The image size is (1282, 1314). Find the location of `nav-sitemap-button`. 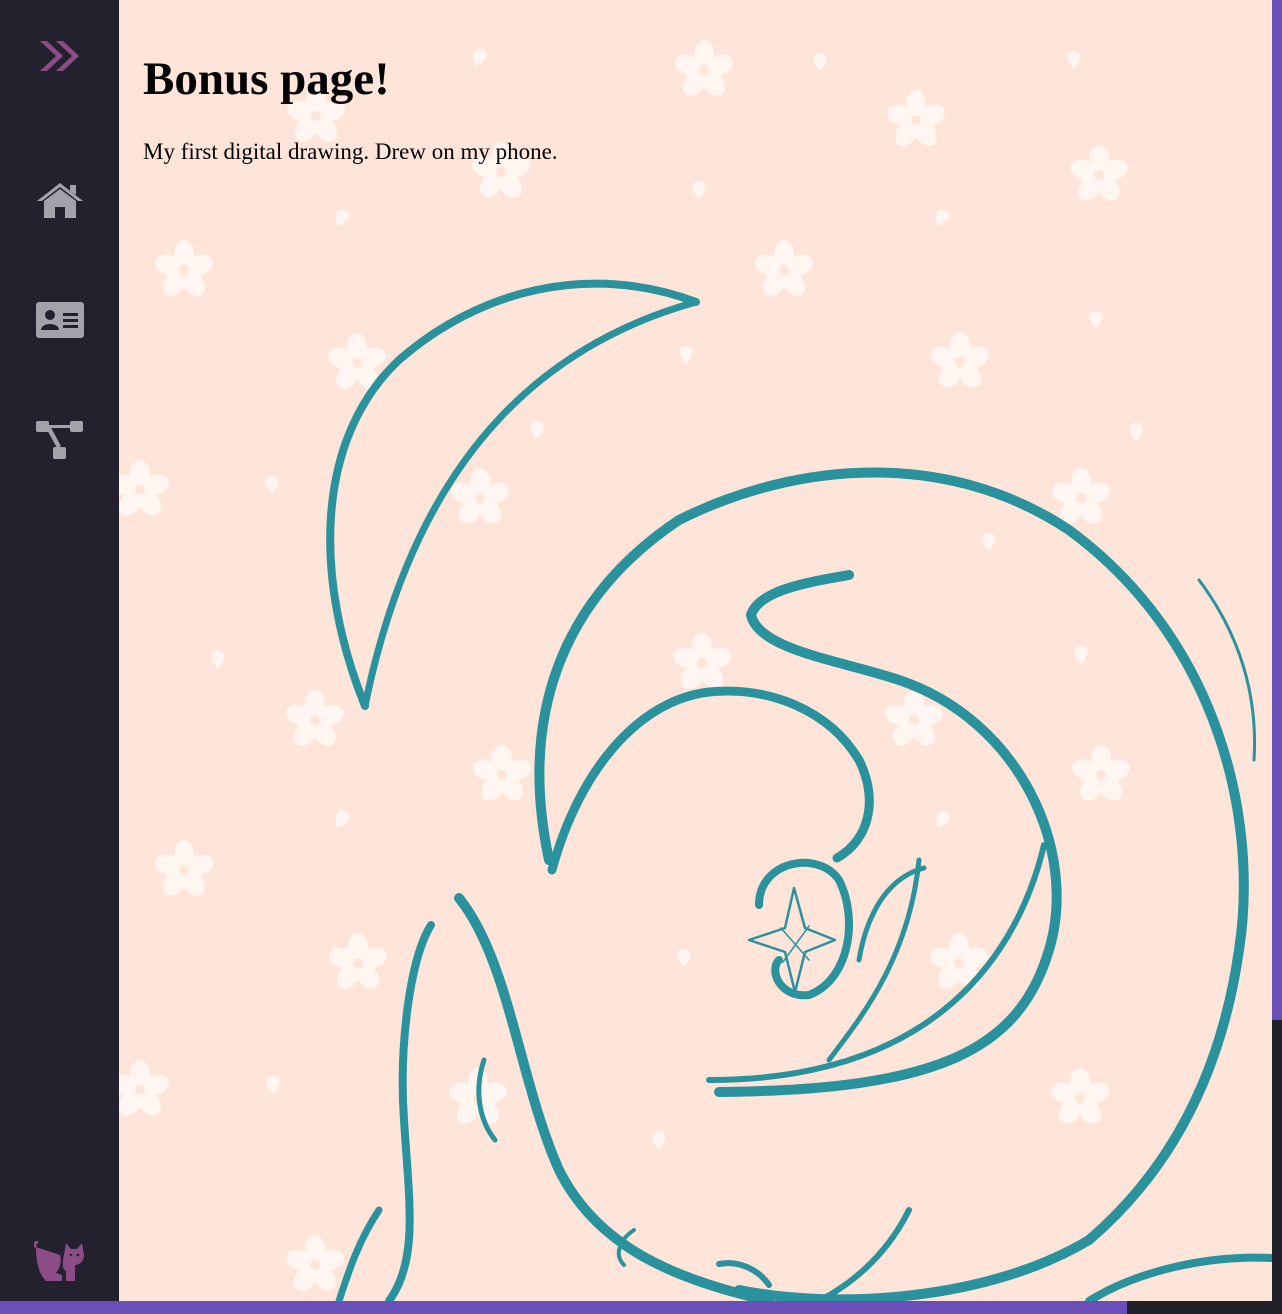

nav-sitemap-button is located at coordinates (59, 440).